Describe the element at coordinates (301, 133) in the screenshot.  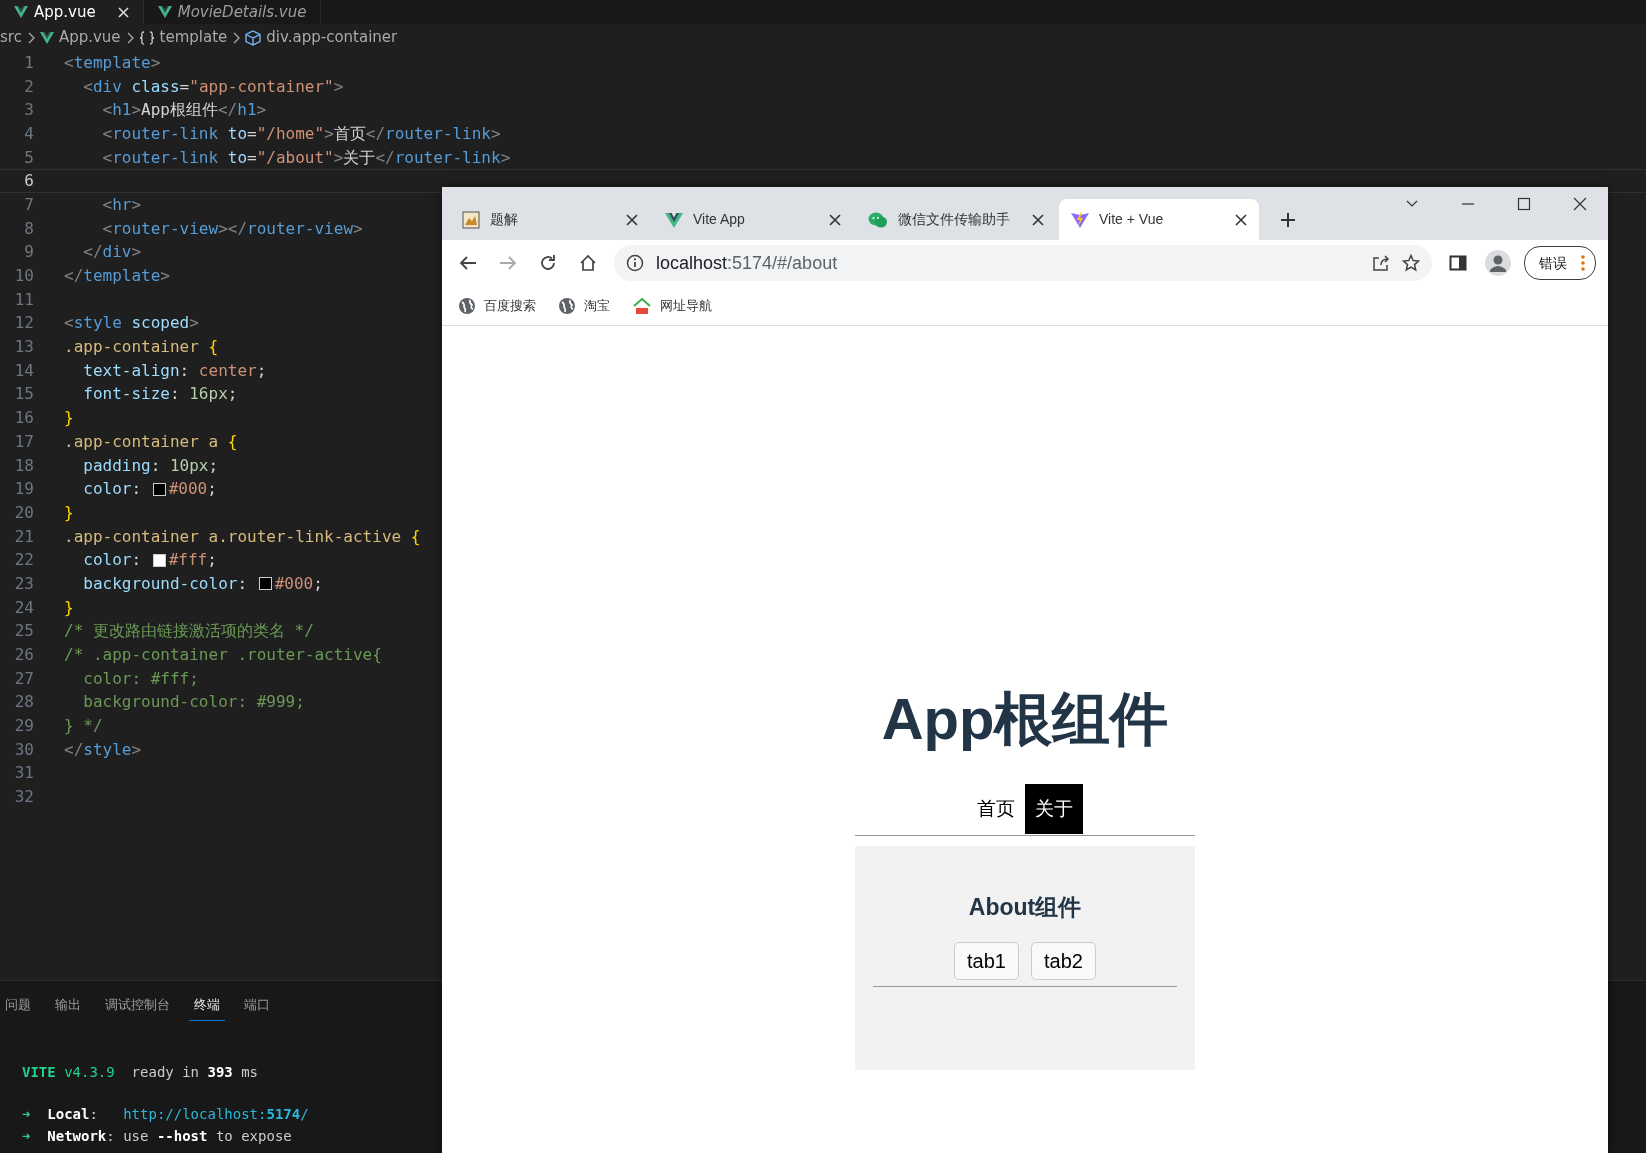
I see `code-text: <router-link to="/home">首页</router-link>` at that location.